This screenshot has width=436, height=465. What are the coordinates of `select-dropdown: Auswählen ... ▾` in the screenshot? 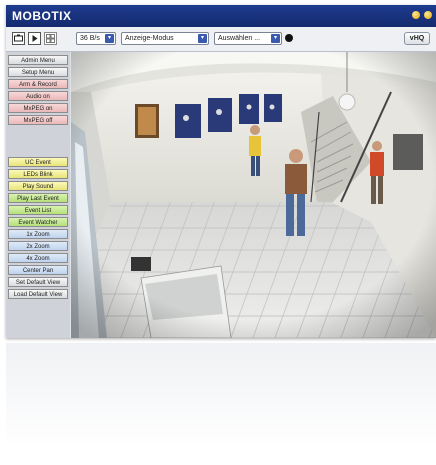 It's located at (248, 38).